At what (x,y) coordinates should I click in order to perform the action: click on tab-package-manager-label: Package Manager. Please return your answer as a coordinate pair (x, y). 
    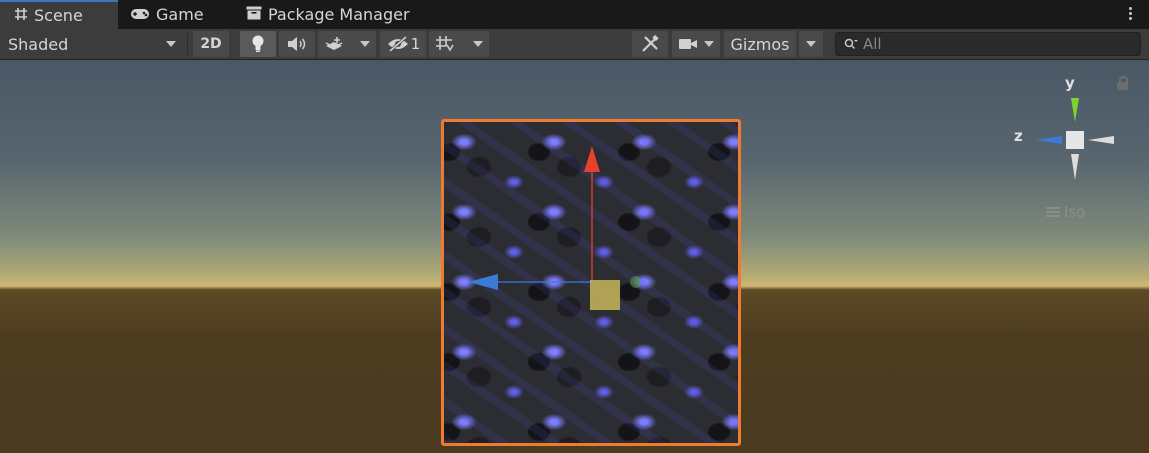
    Looking at the image, I should click on (339, 14).